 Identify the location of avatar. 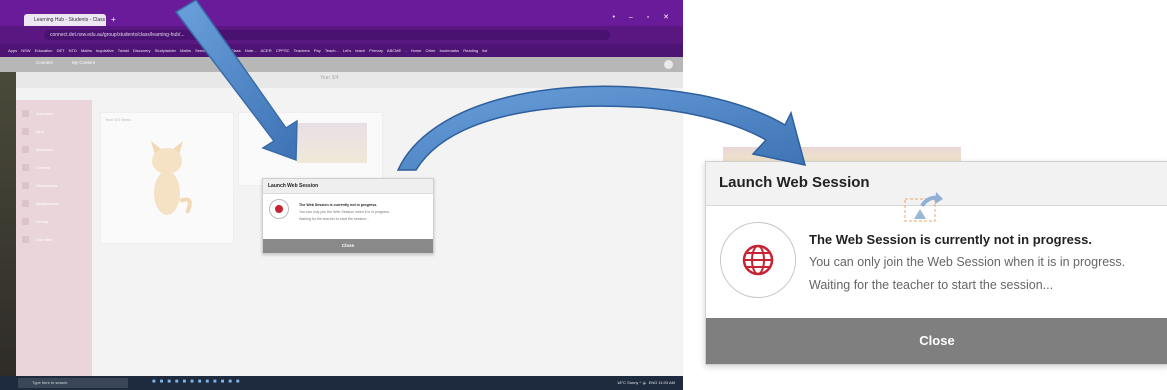
(668, 64).